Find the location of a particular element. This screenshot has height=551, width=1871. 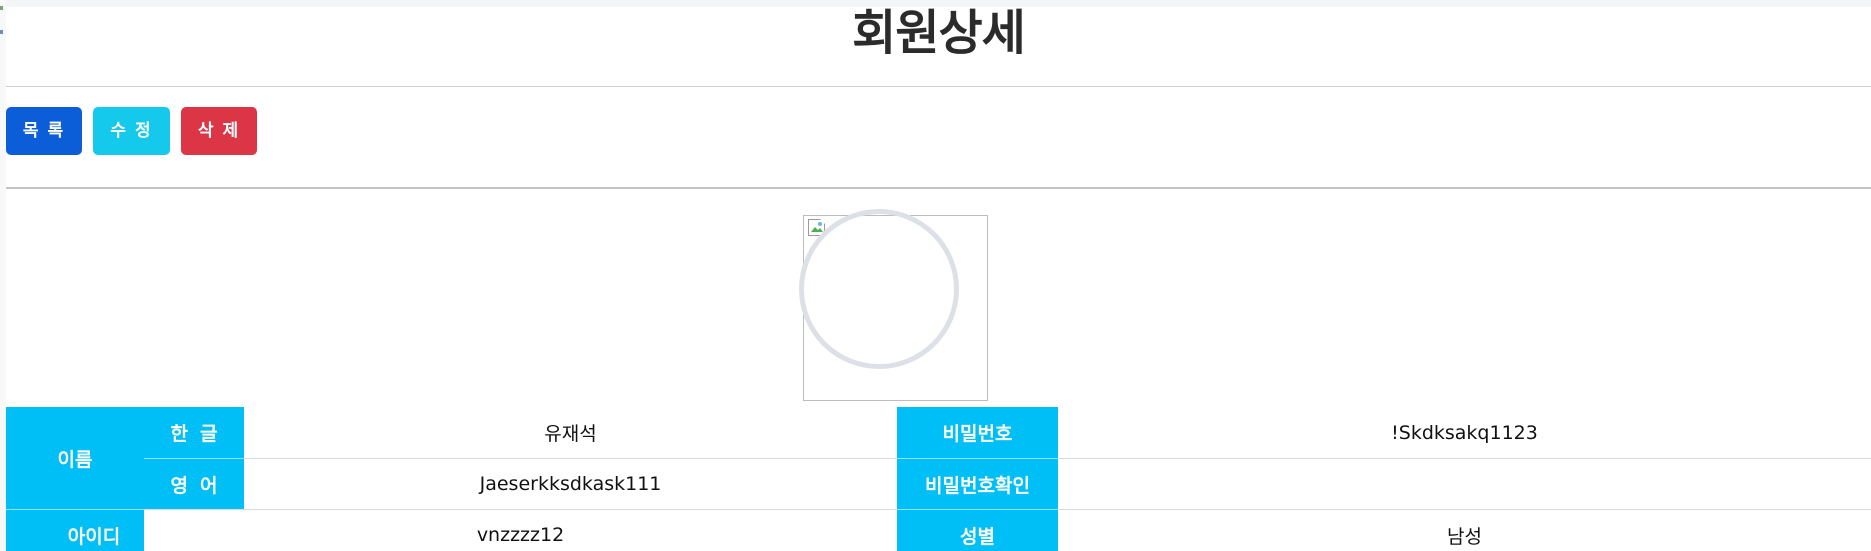

name-header-label: 이름 is located at coordinates (75, 459).